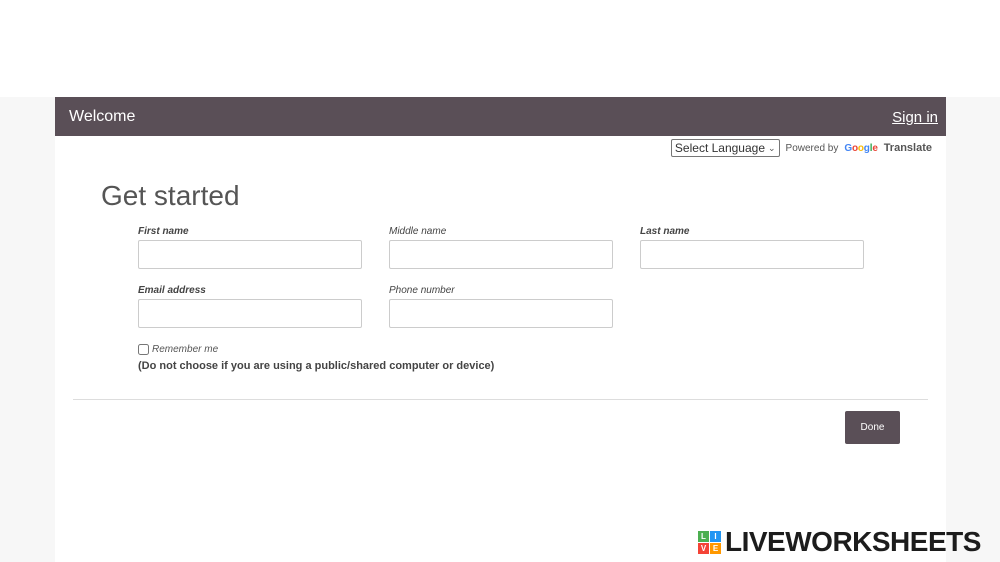  What do you see at coordinates (102, 116) in the screenshot?
I see `welcome-title: Welcome` at bounding box center [102, 116].